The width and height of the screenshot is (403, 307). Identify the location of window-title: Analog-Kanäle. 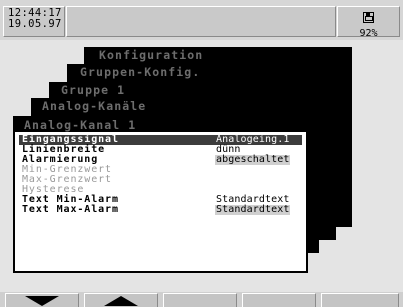
(94, 106).